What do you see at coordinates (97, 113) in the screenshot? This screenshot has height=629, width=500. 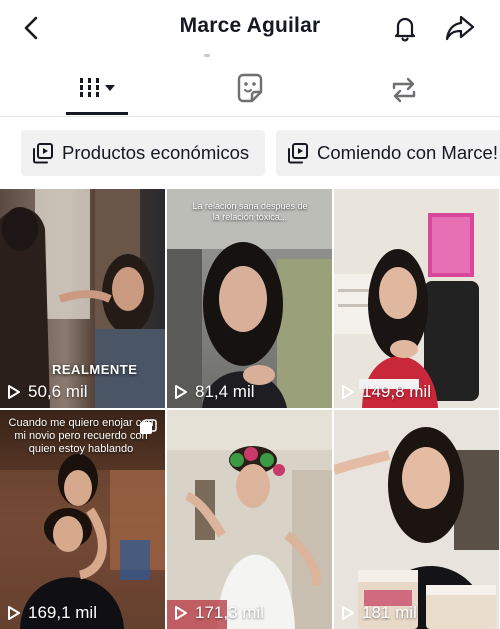 I see `active-tab-indicator` at bounding box center [97, 113].